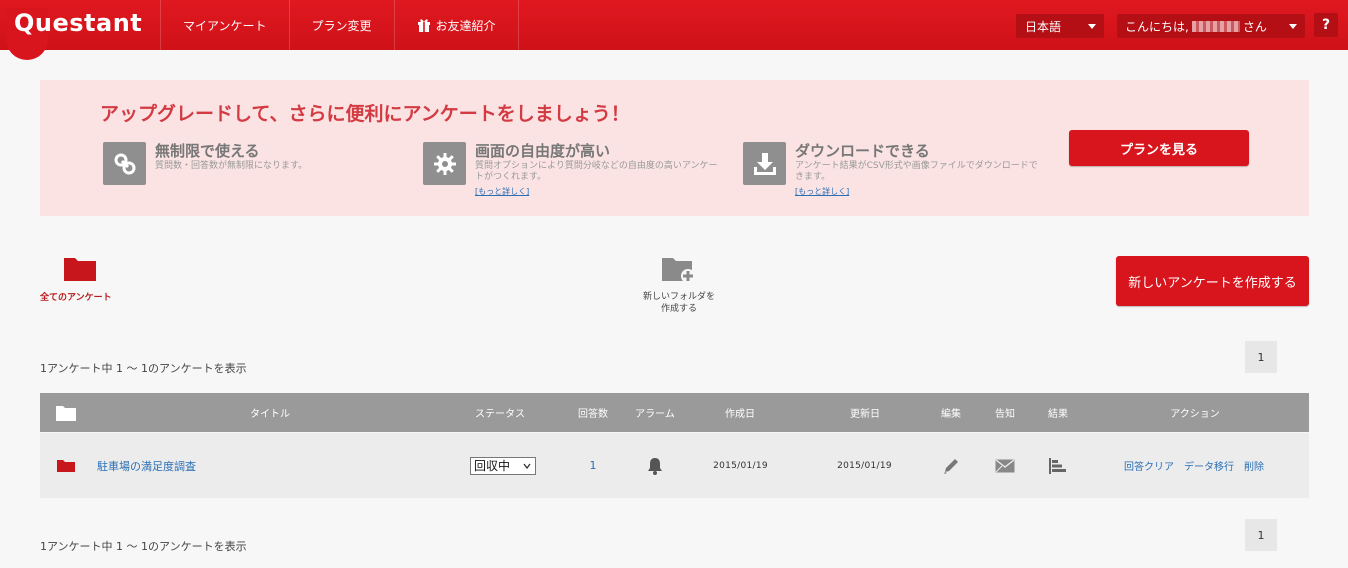 Image resolution: width=1348 pixels, height=568 pixels. What do you see at coordinates (1261, 357) in the screenshot?
I see `pagination-page: 1` at bounding box center [1261, 357].